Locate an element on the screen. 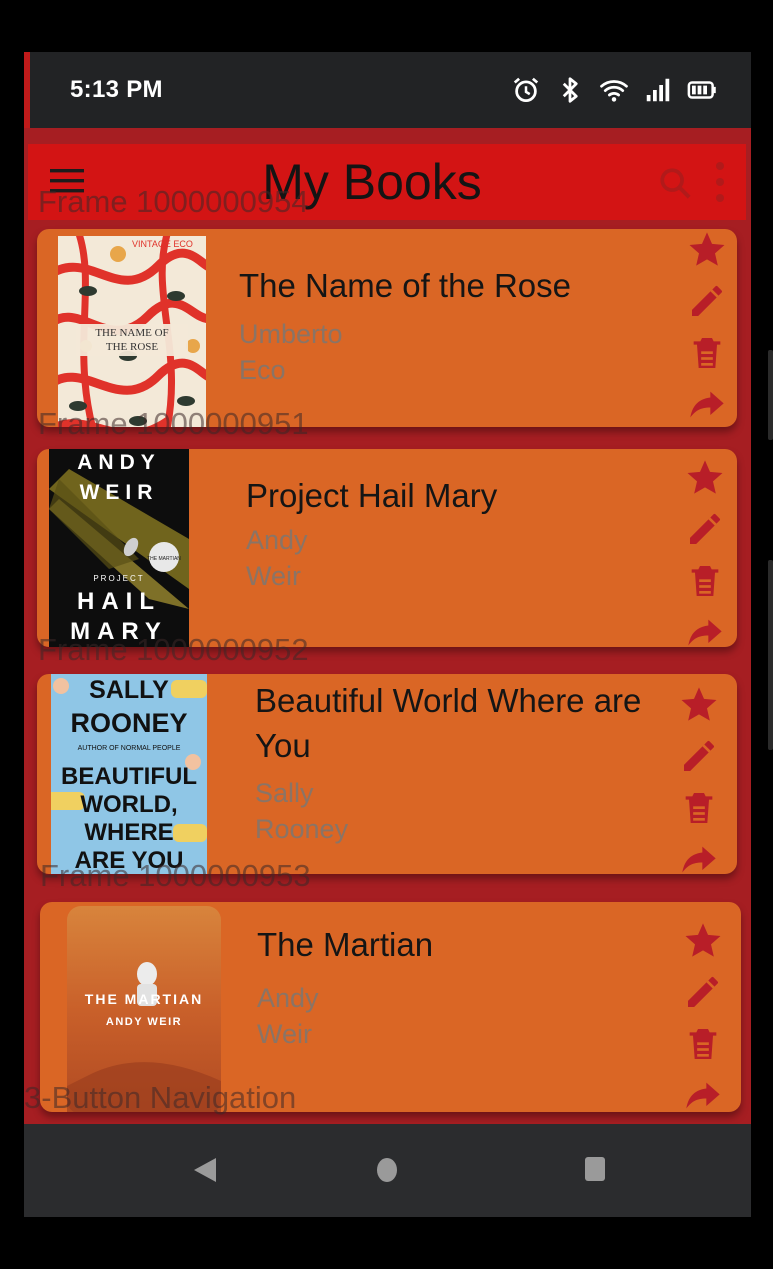 The image size is (773, 1269). cover-text: ROONEY is located at coordinates (128, 723).